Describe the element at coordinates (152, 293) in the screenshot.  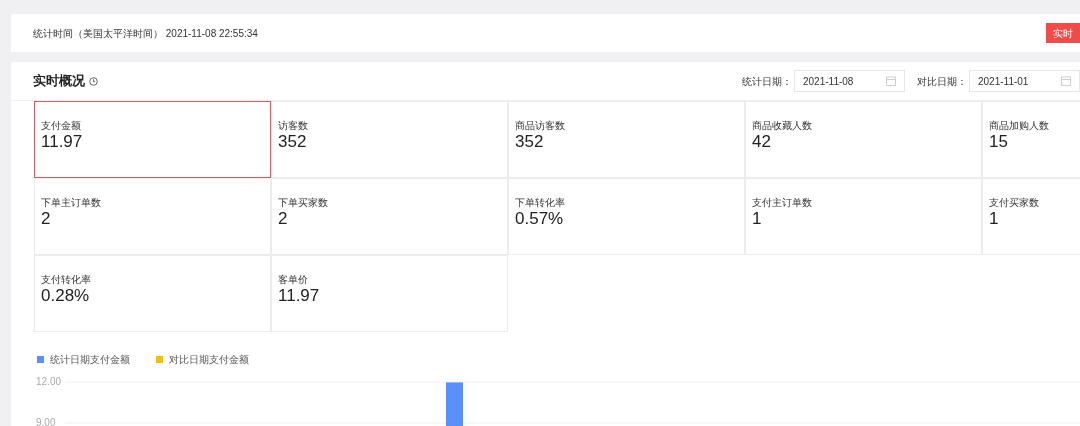
I see `metric-card: 支付转化率 0.28%` at that location.